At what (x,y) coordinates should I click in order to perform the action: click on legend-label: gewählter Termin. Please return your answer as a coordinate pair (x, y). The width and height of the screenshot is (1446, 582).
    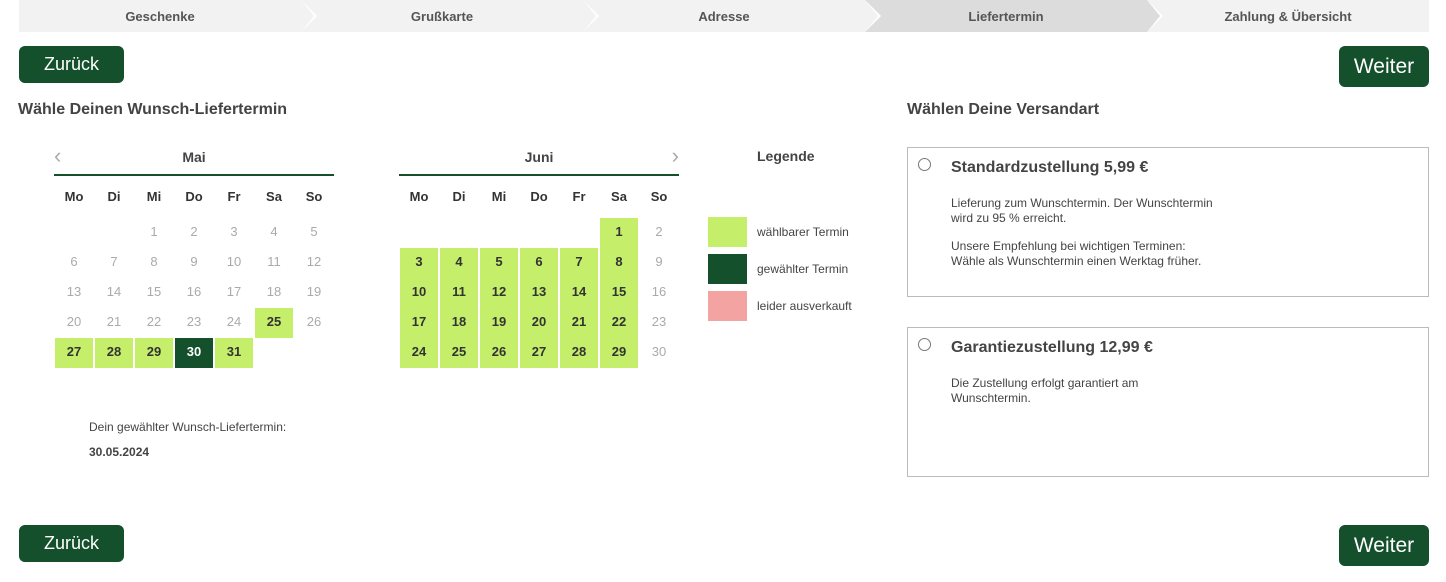
    Looking at the image, I should click on (803, 269).